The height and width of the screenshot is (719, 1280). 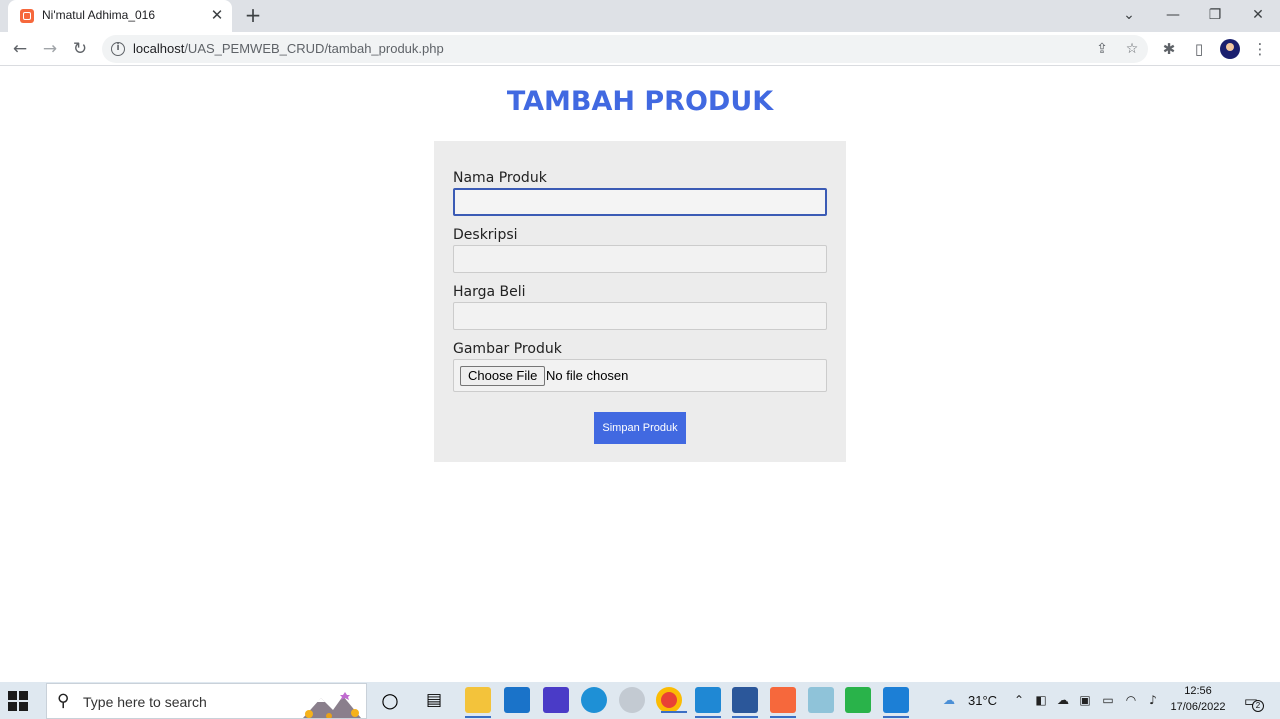 What do you see at coordinates (507, 349) in the screenshot?
I see `gambar-produk-label: Gambar Produk` at bounding box center [507, 349].